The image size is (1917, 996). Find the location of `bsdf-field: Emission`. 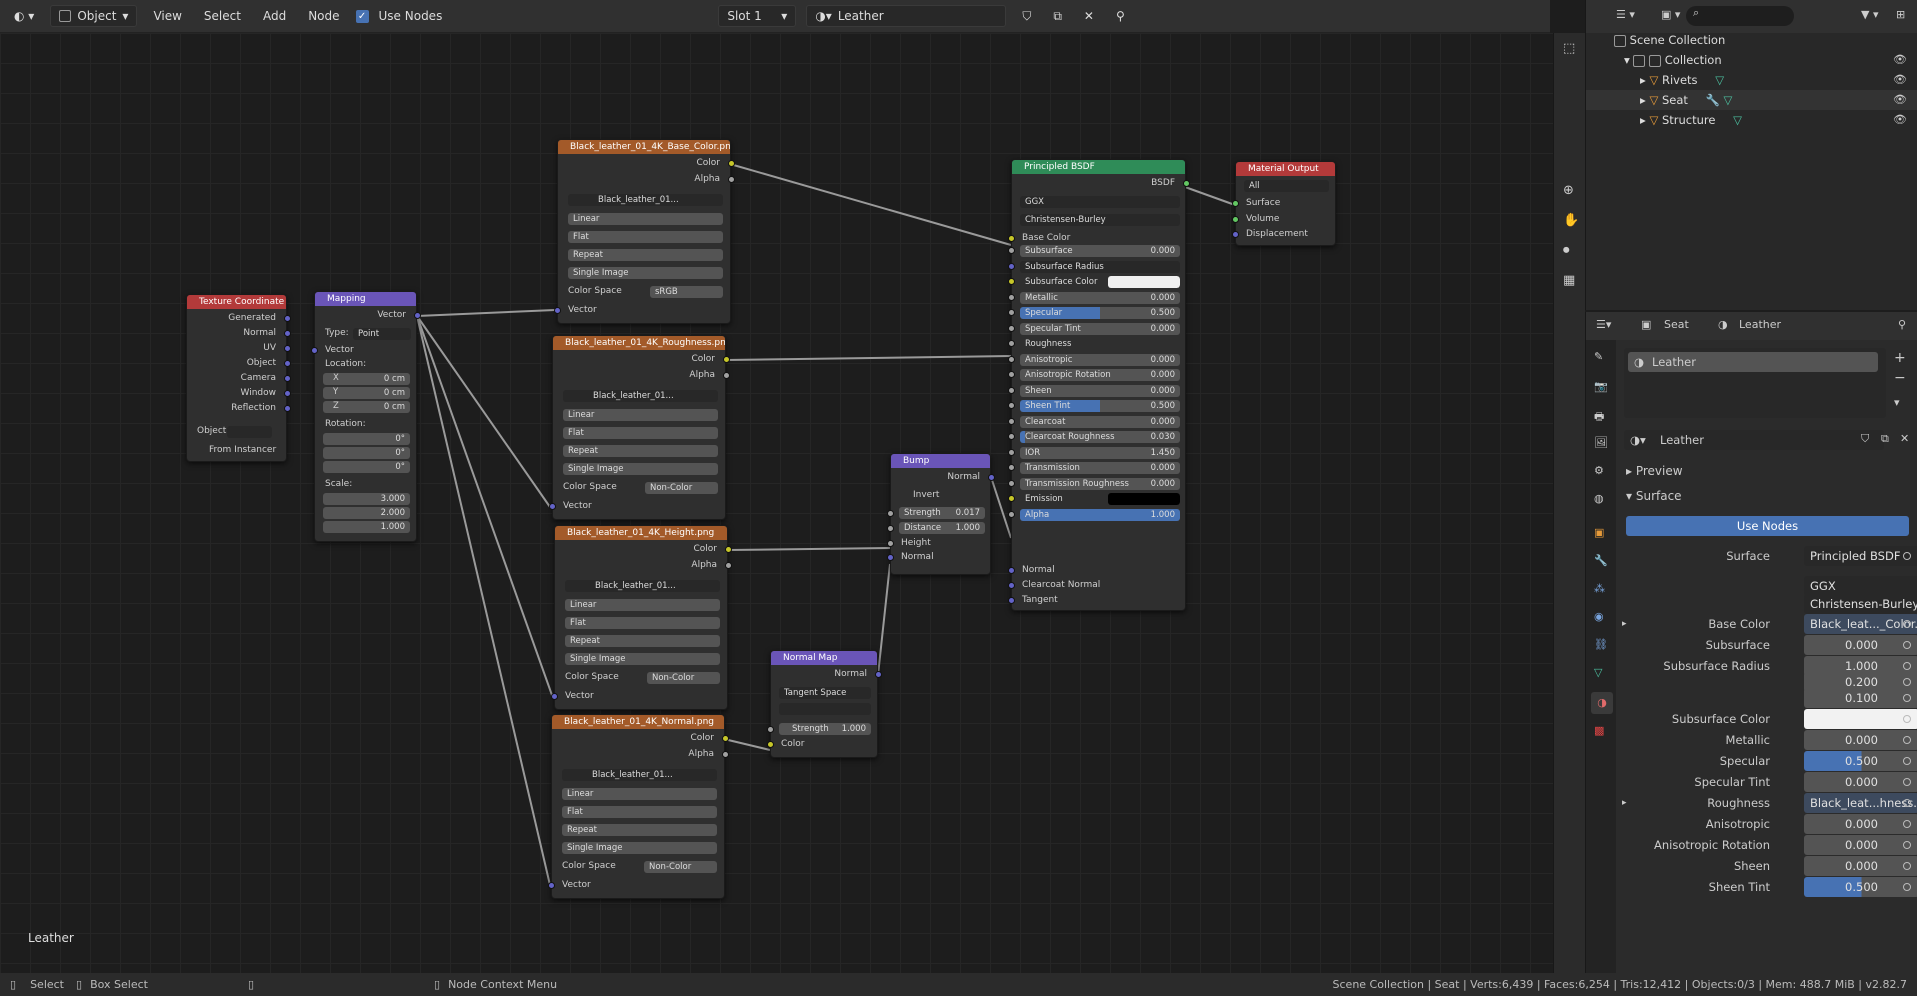

bsdf-field: Emission is located at coordinates (1100, 499).